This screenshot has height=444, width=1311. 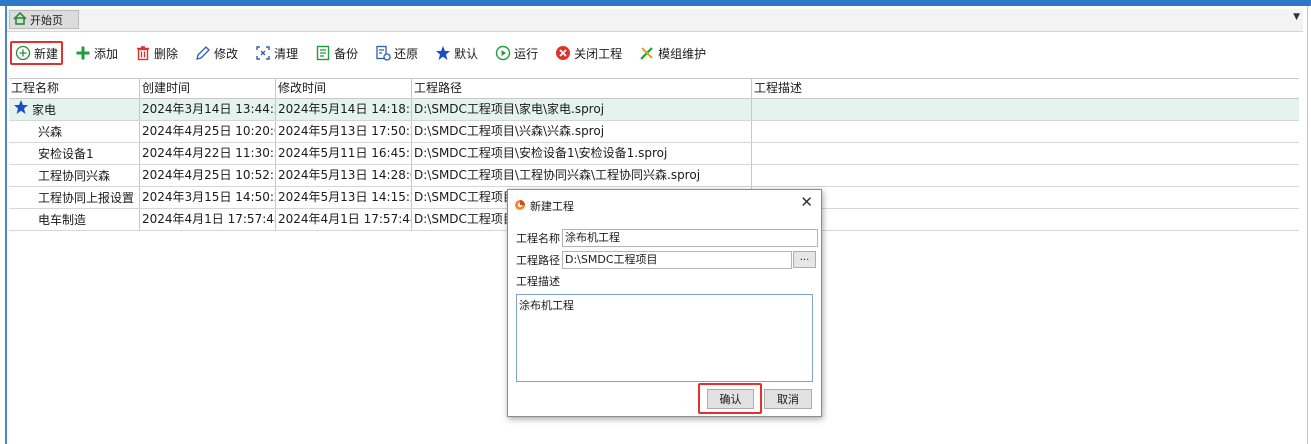 I want to click on default-button: 默认, so click(x=456, y=53).